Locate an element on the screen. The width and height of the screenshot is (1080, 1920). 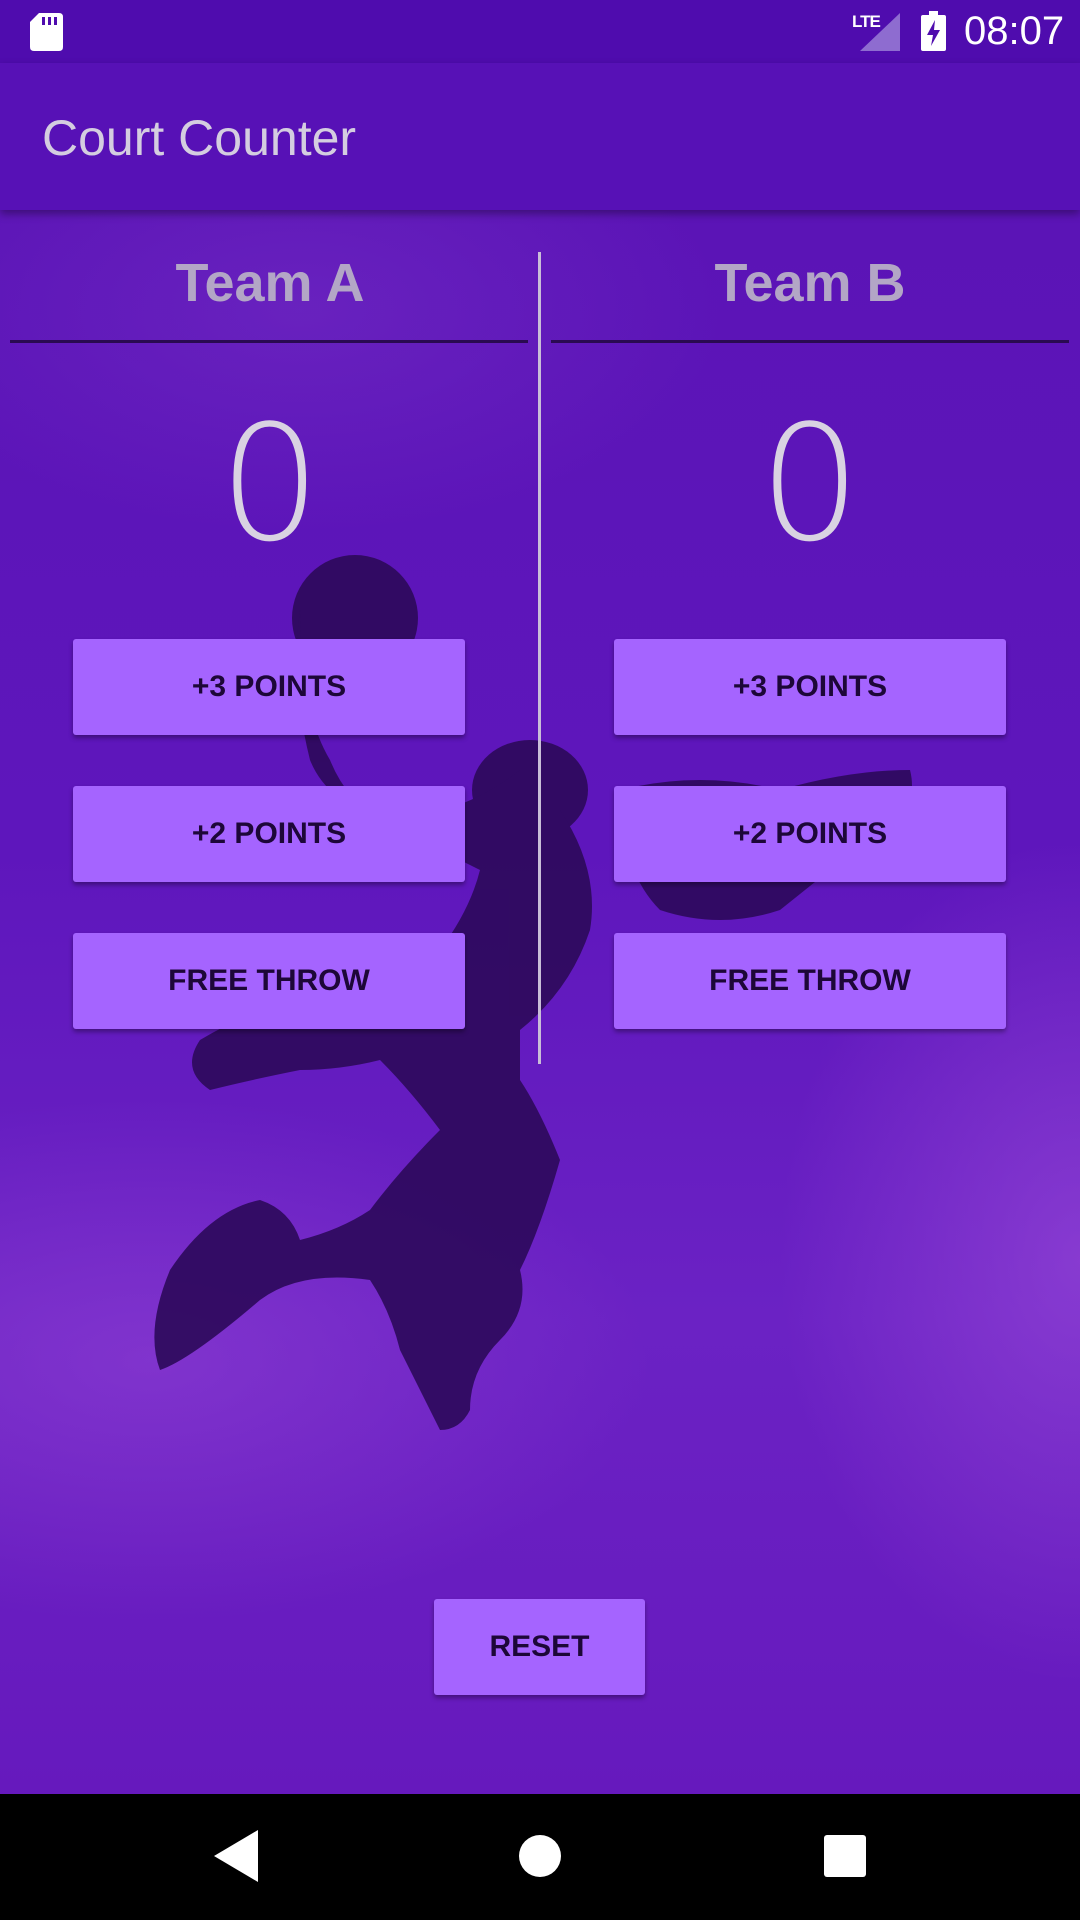
team-b-underline is located at coordinates (810, 341).